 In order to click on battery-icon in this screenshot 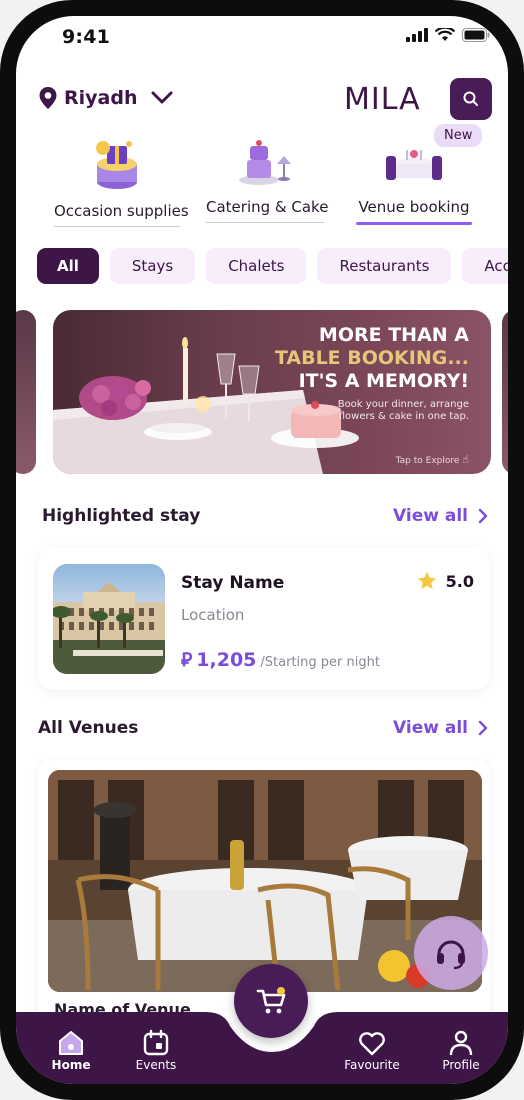, I will do `click(476, 35)`.